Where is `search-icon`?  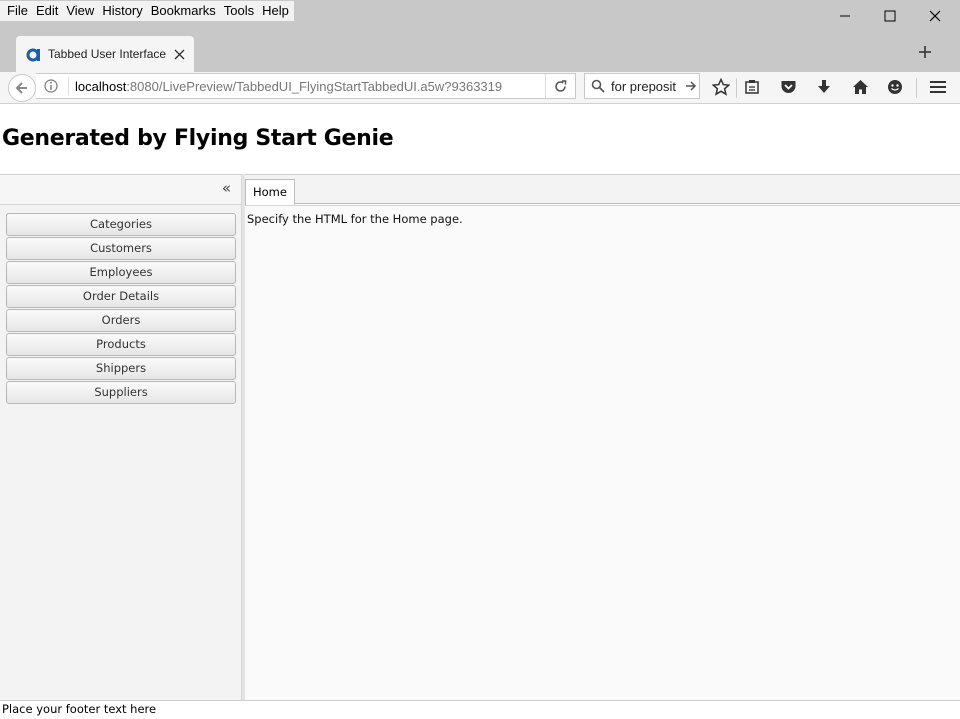
search-icon is located at coordinates (598, 86).